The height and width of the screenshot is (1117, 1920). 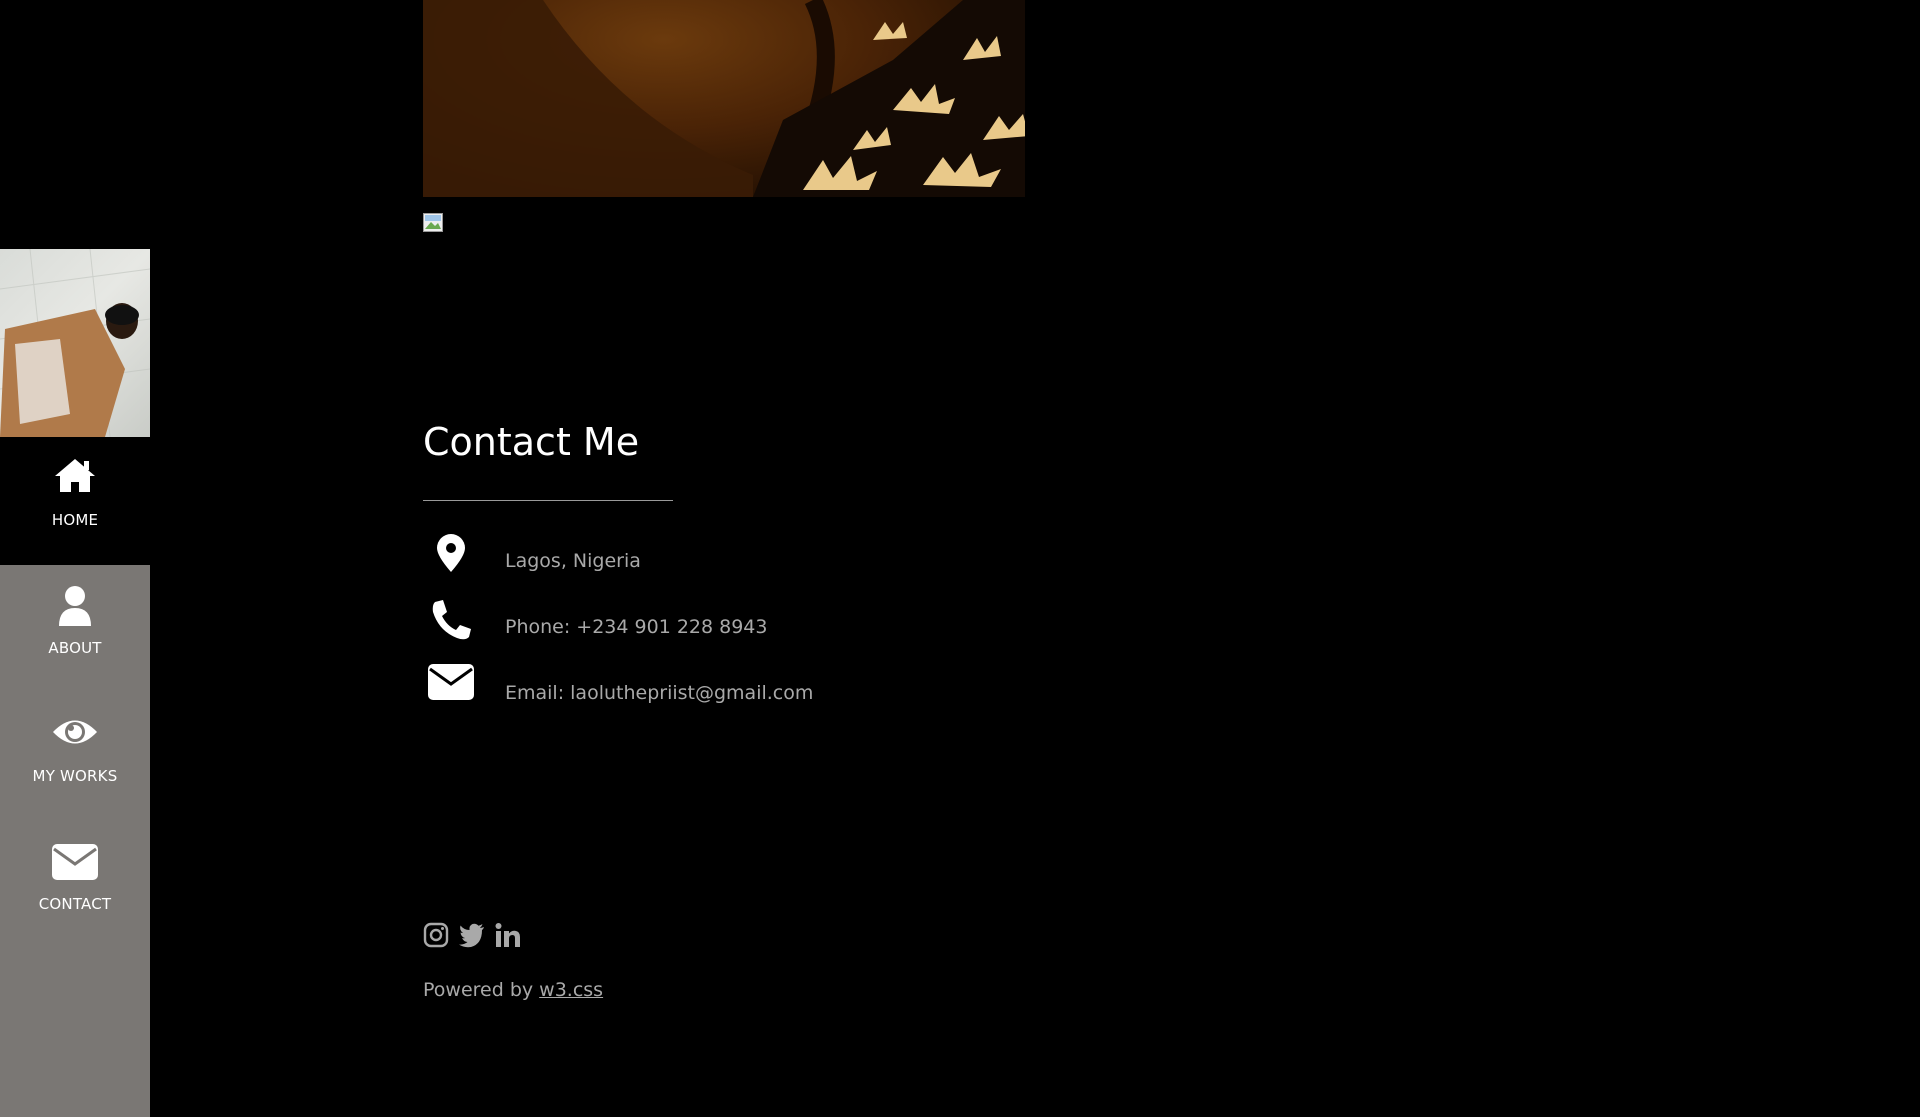 What do you see at coordinates (451, 620) in the screenshot?
I see `phone-icon` at bounding box center [451, 620].